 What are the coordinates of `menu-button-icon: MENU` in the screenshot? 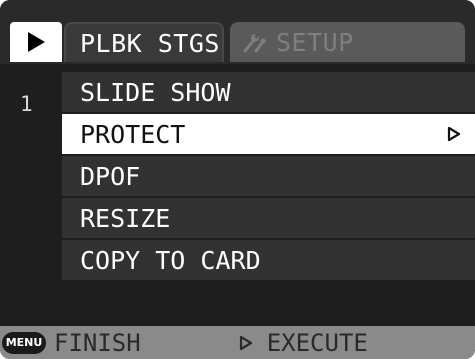 It's located at (24, 342).